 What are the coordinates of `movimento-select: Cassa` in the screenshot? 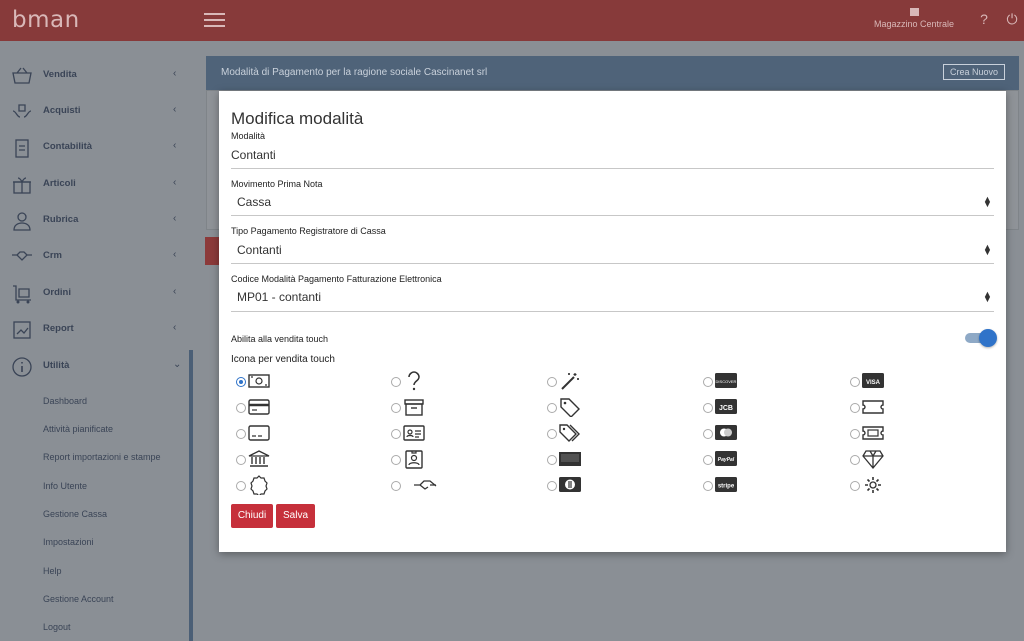 It's located at (254, 202).